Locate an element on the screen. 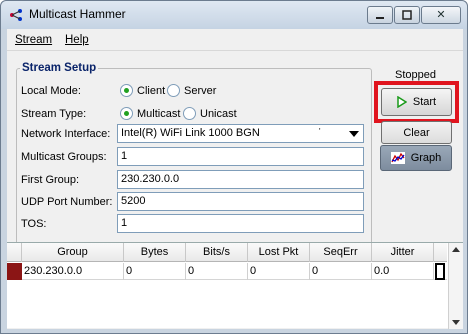 The width and height of the screenshot is (468, 334). radio-server-indicator is located at coordinates (173, 90).